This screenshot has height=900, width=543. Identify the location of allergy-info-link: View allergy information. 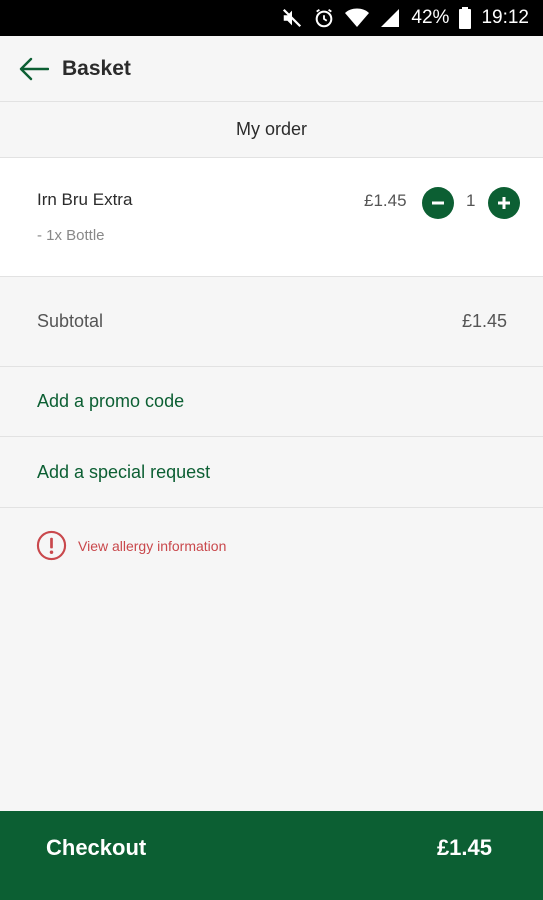
(131, 545).